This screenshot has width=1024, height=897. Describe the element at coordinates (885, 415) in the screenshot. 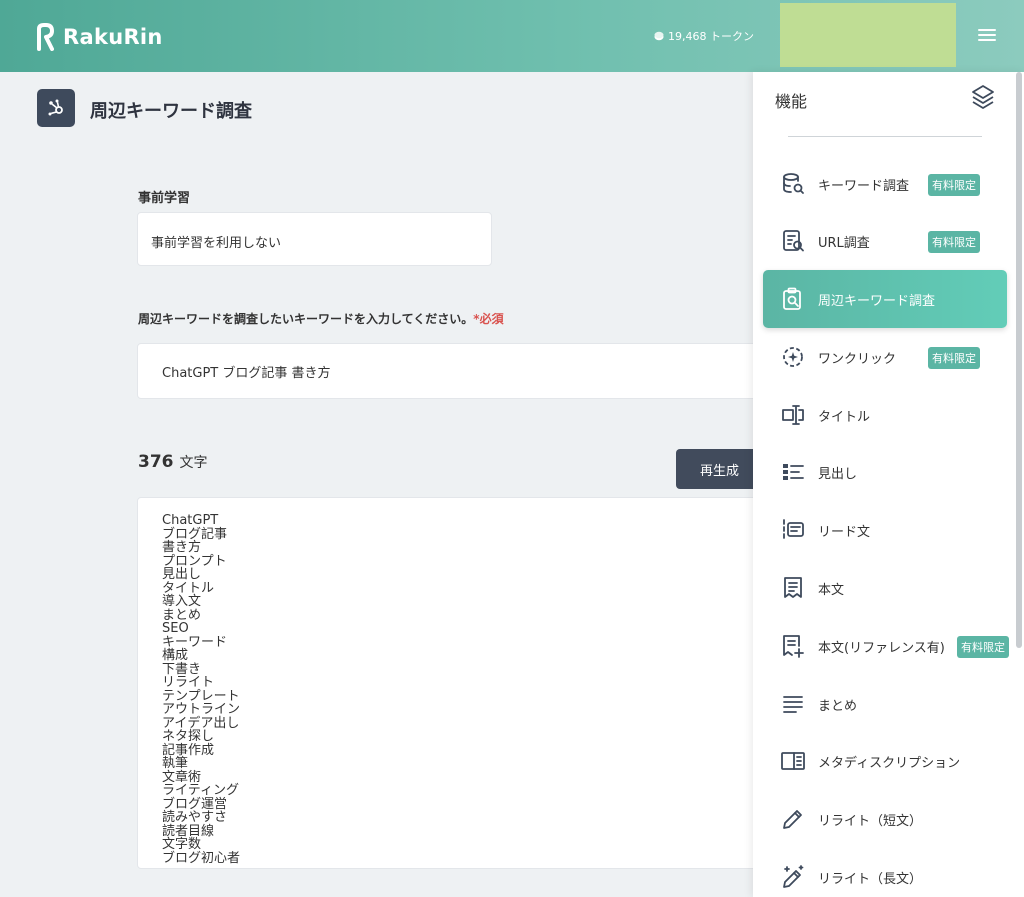

I see `nav-item-title: タイトル` at that location.